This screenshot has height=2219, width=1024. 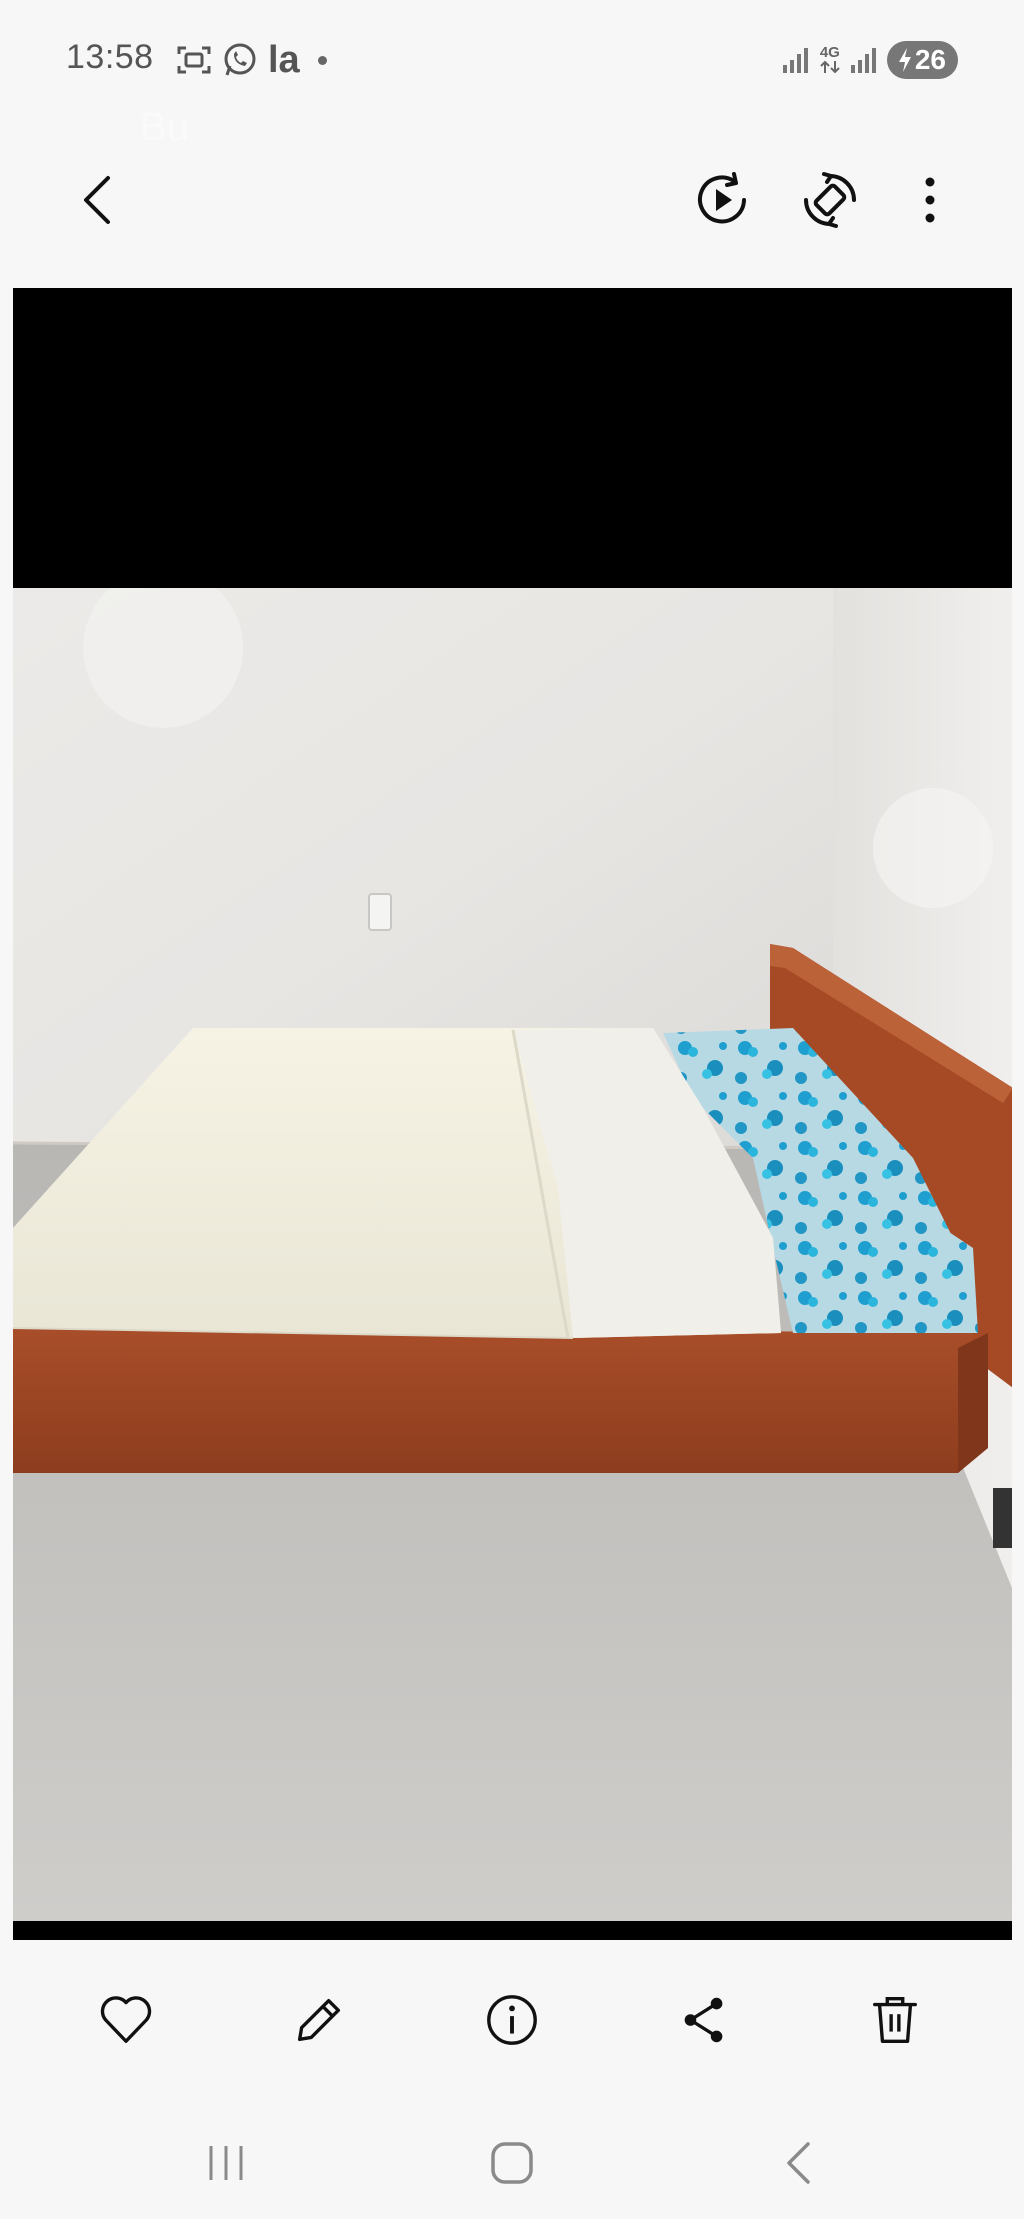 What do you see at coordinates (164, 127) in the screenshot?
I see `ghost-title: Bu` at bounding box center [164, 127].